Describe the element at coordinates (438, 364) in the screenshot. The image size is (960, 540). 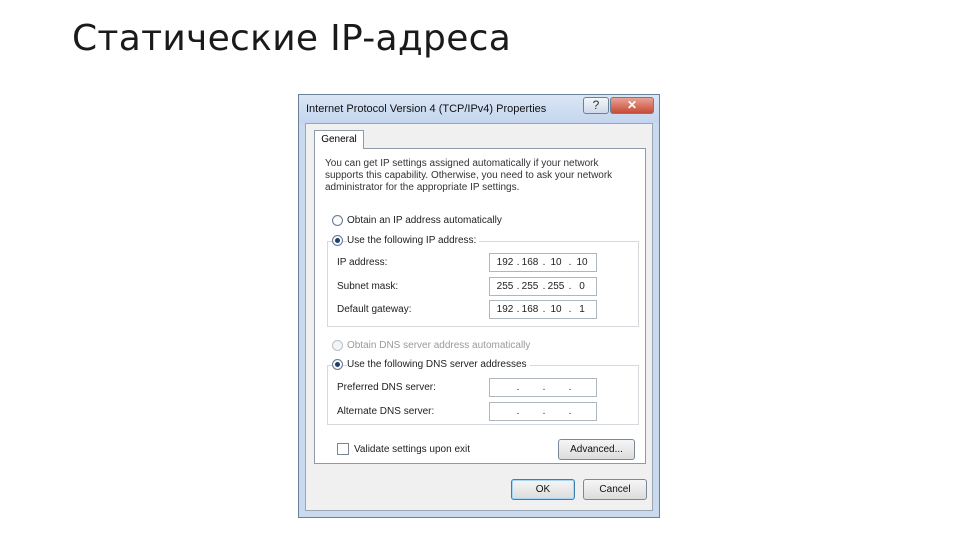
I see `use-following-dns-label: Use the following DNS server addresses` at that location.